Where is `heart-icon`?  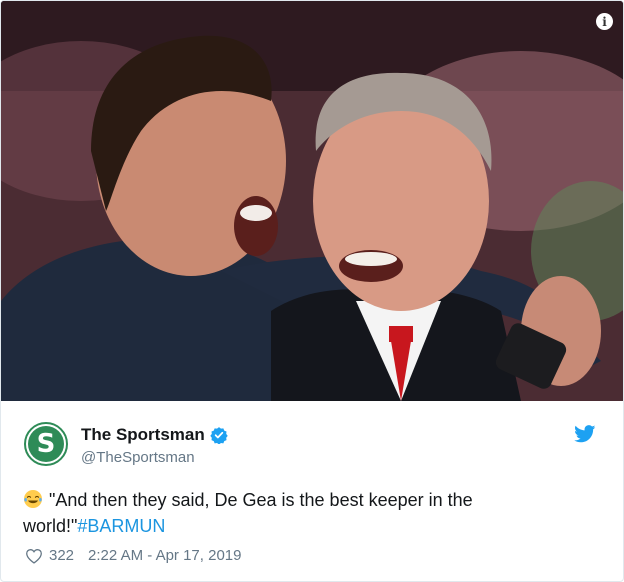 heart-icon is located at coordinates (34, 556).